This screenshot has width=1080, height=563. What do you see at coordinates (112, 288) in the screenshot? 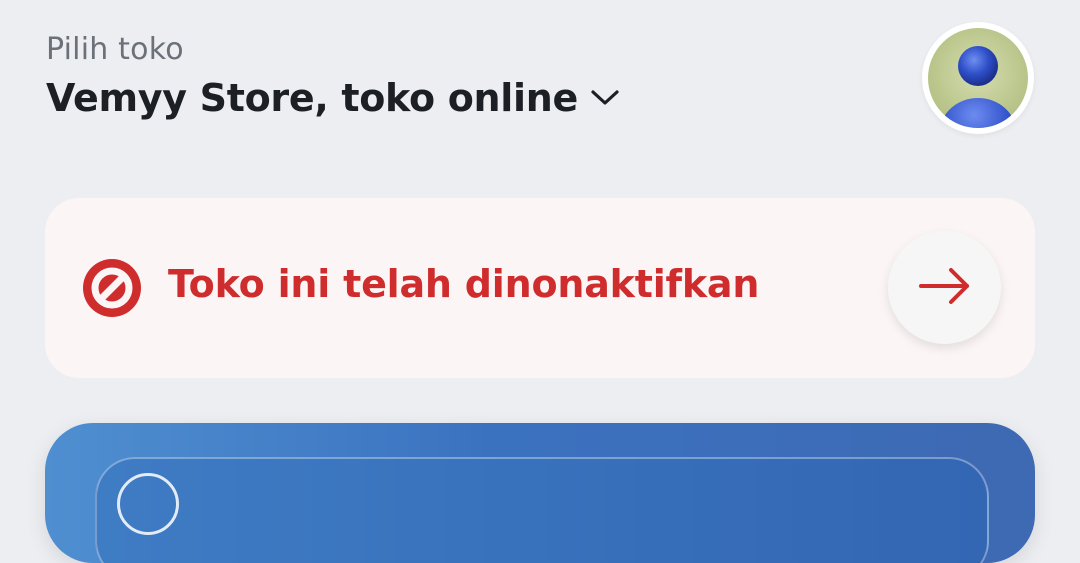
I see `block-icon` at bounding box center [112, 288].